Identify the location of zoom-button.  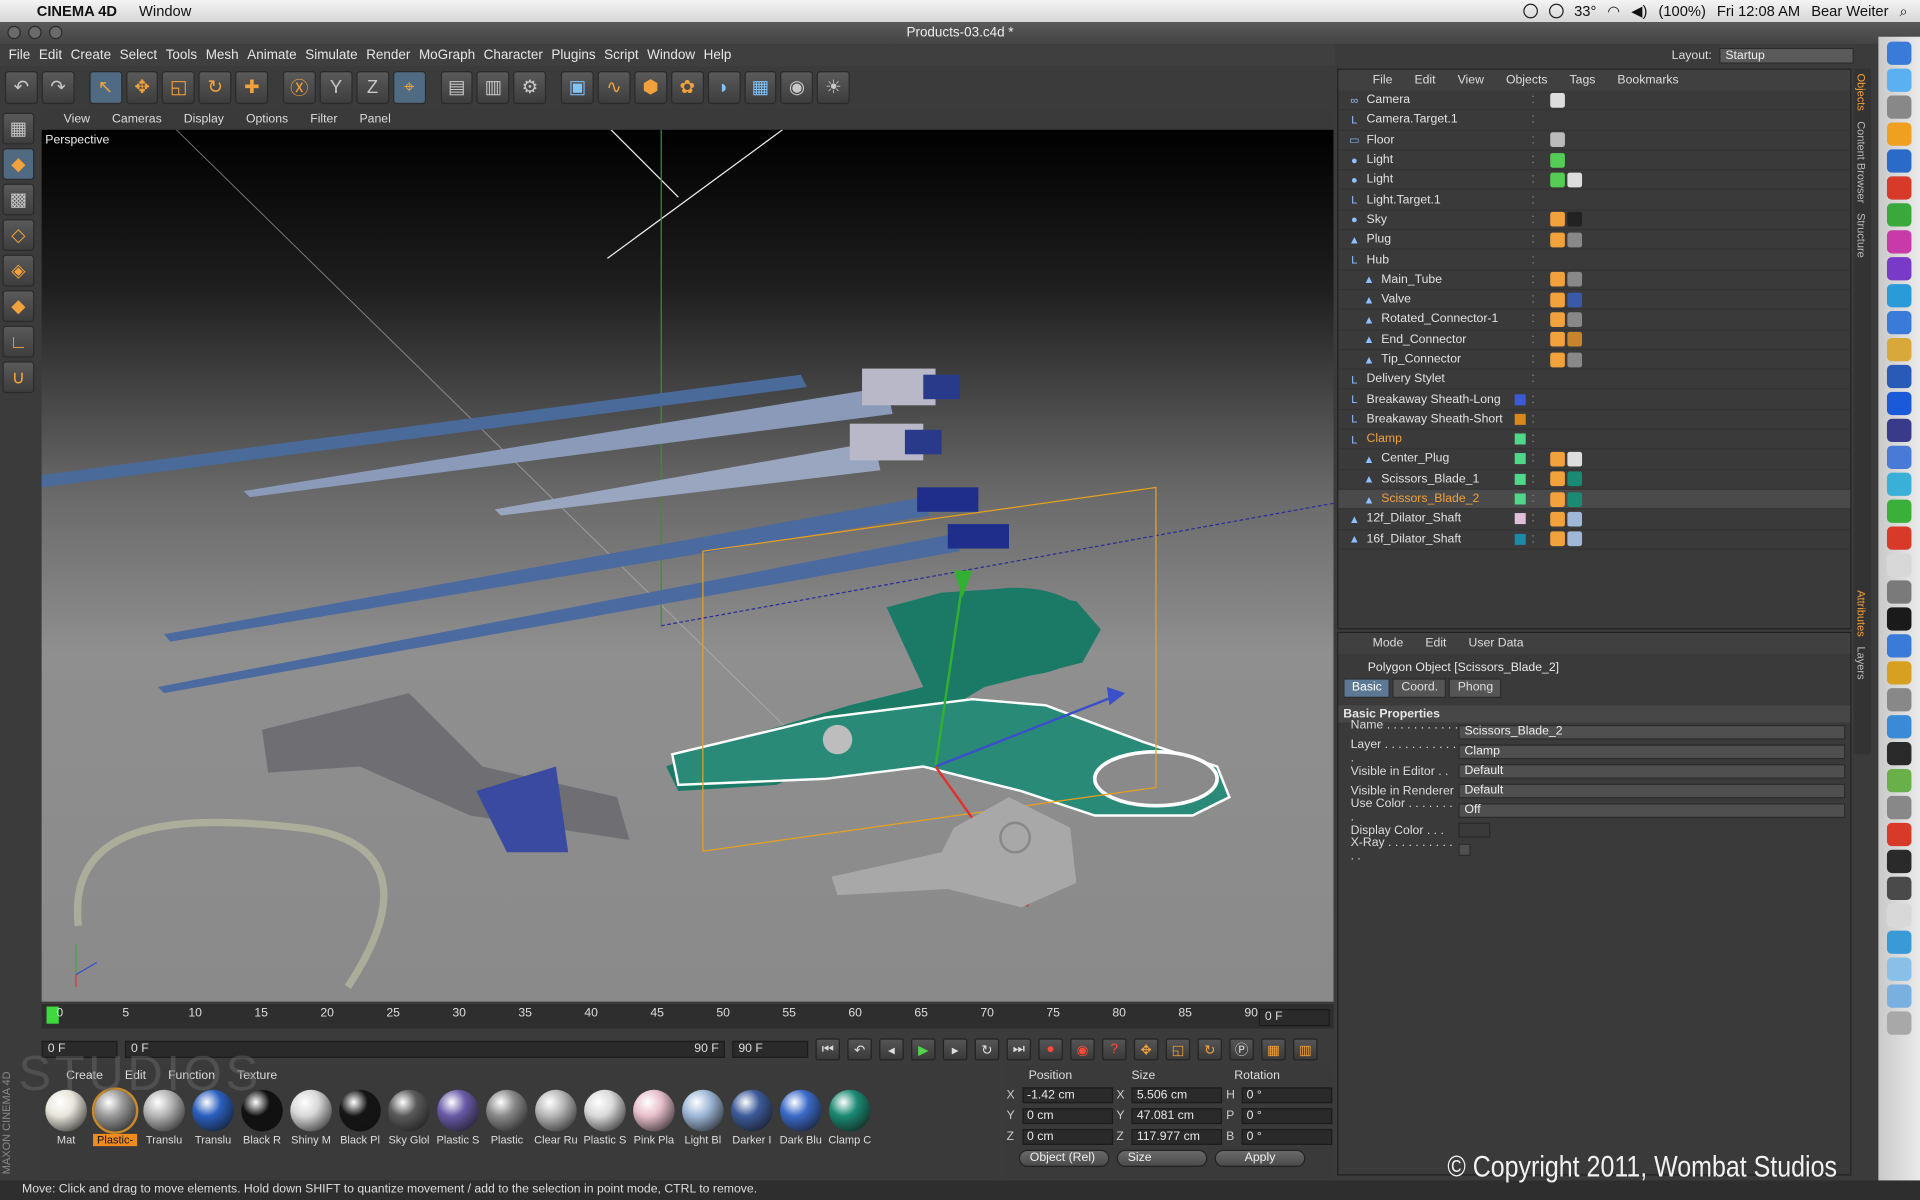
(55, 32).